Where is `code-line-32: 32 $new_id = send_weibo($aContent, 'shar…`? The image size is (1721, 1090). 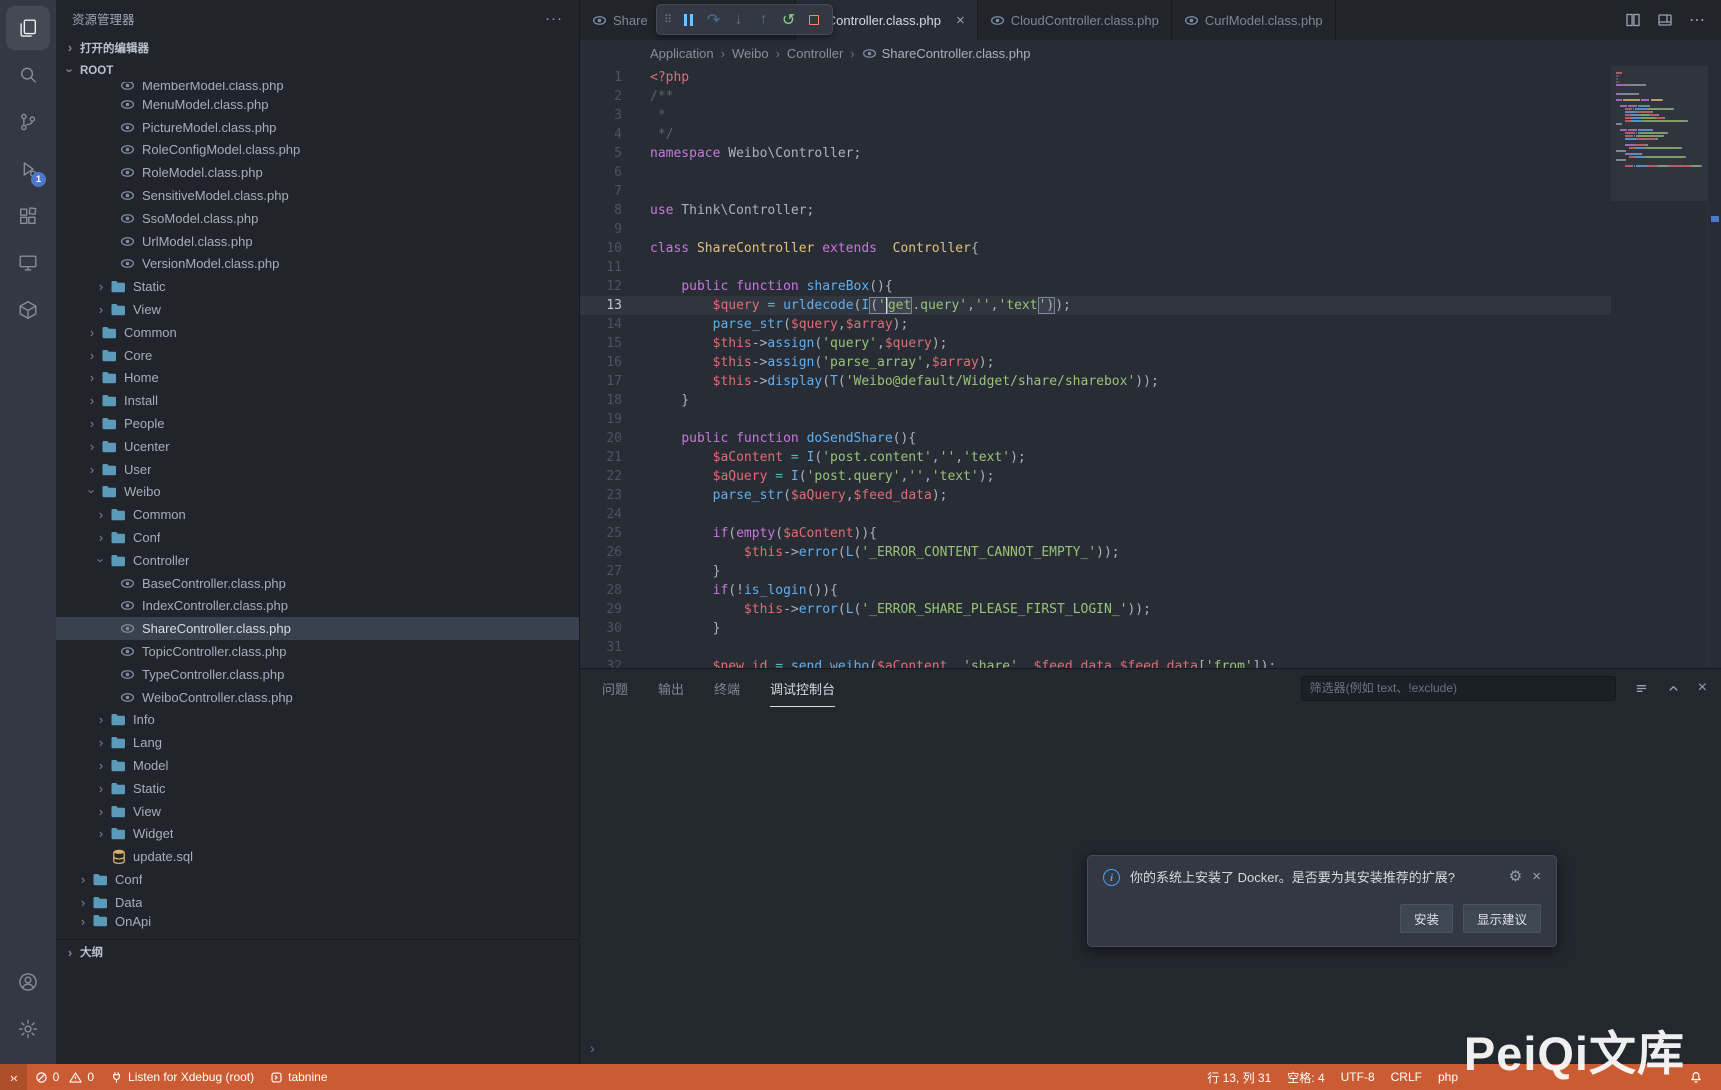 code-line-32: 32 $new_id = send_weibo($aContent, 'shar… is located at coordinates (1095, 662).